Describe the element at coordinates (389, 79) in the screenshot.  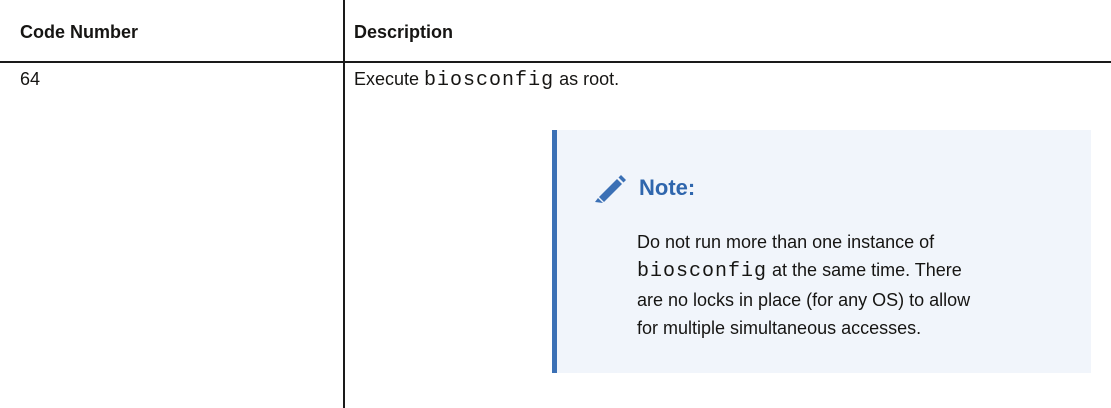
I see `description-prefix: Execute` at that location.